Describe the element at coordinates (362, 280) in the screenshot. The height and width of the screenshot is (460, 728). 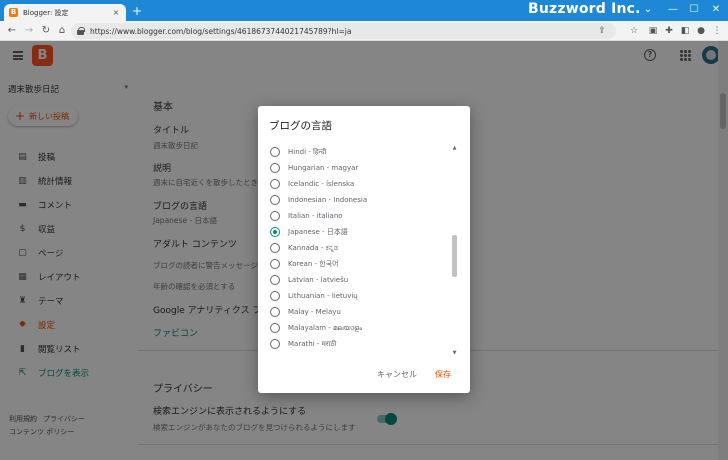
I see `language-option-latvian: Latvian - latviešu` at that location.